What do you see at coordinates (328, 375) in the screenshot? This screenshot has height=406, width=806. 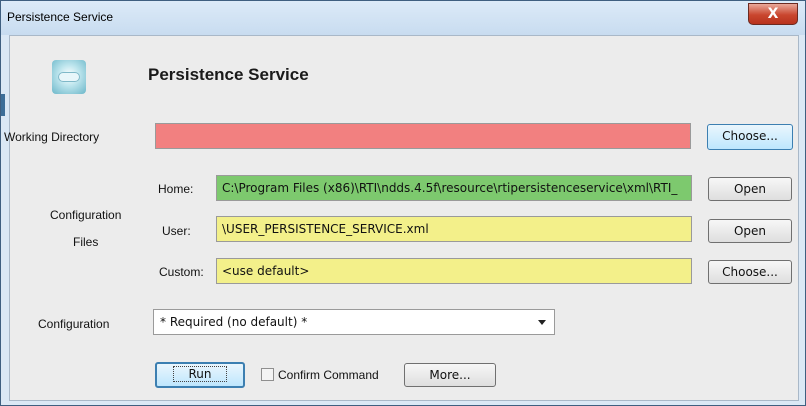 I see `confirm-command-label: Confirm Command` at bounding box center [328, 375].